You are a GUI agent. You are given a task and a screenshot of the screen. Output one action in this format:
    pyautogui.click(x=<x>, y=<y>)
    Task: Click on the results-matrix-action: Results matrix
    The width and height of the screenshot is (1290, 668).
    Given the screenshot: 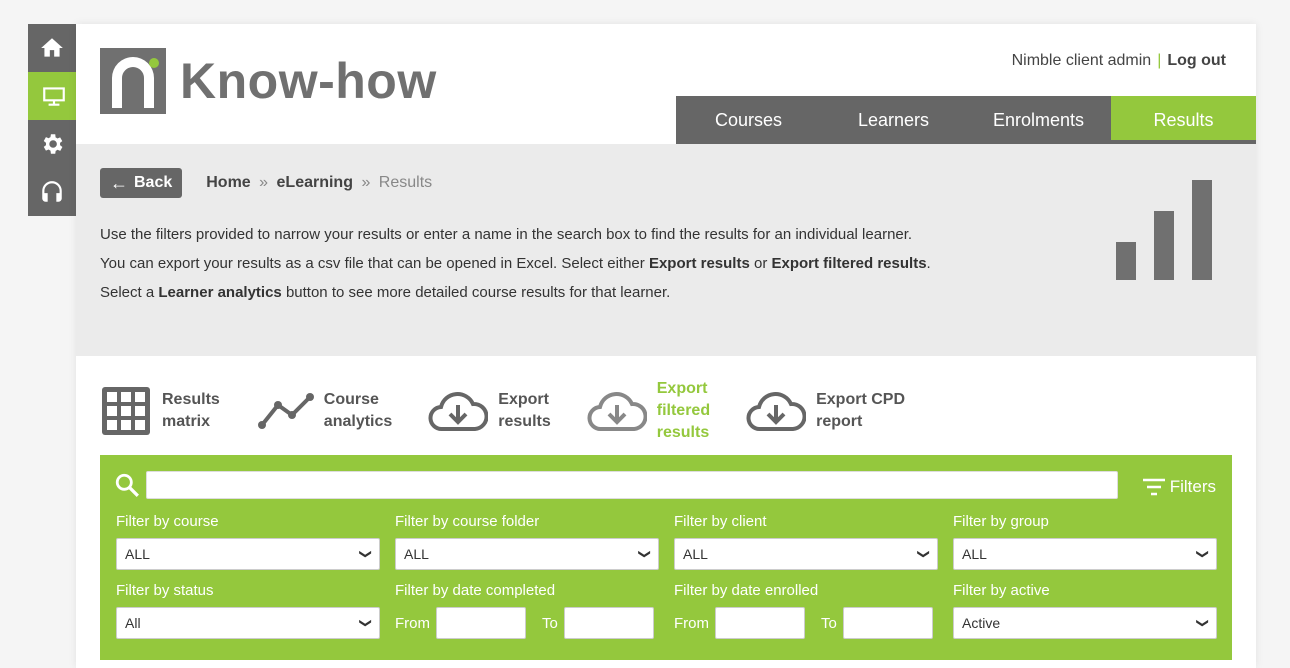 What is the action you would take?
    pyautogui.click(x=160, y=411)
    